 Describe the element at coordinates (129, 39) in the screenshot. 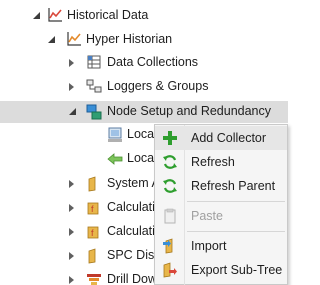

I see `tree-item-label: Hyper Historian` at that location.